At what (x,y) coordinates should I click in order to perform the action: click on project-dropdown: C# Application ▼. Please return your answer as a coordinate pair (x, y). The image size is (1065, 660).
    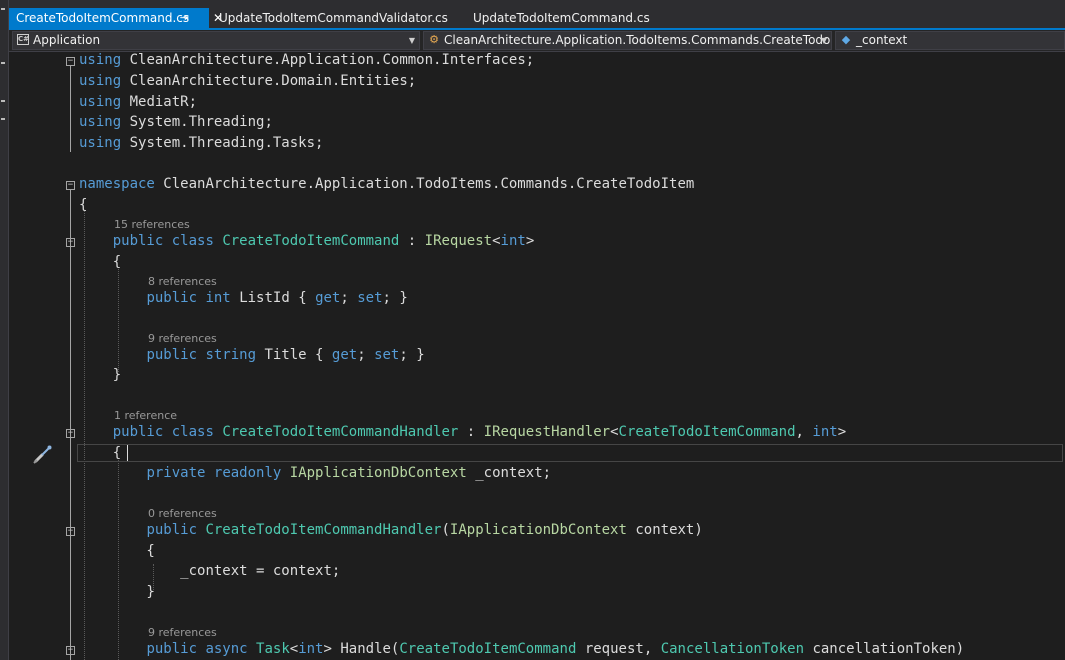
    Looking at the image, I should click on (216, 40).